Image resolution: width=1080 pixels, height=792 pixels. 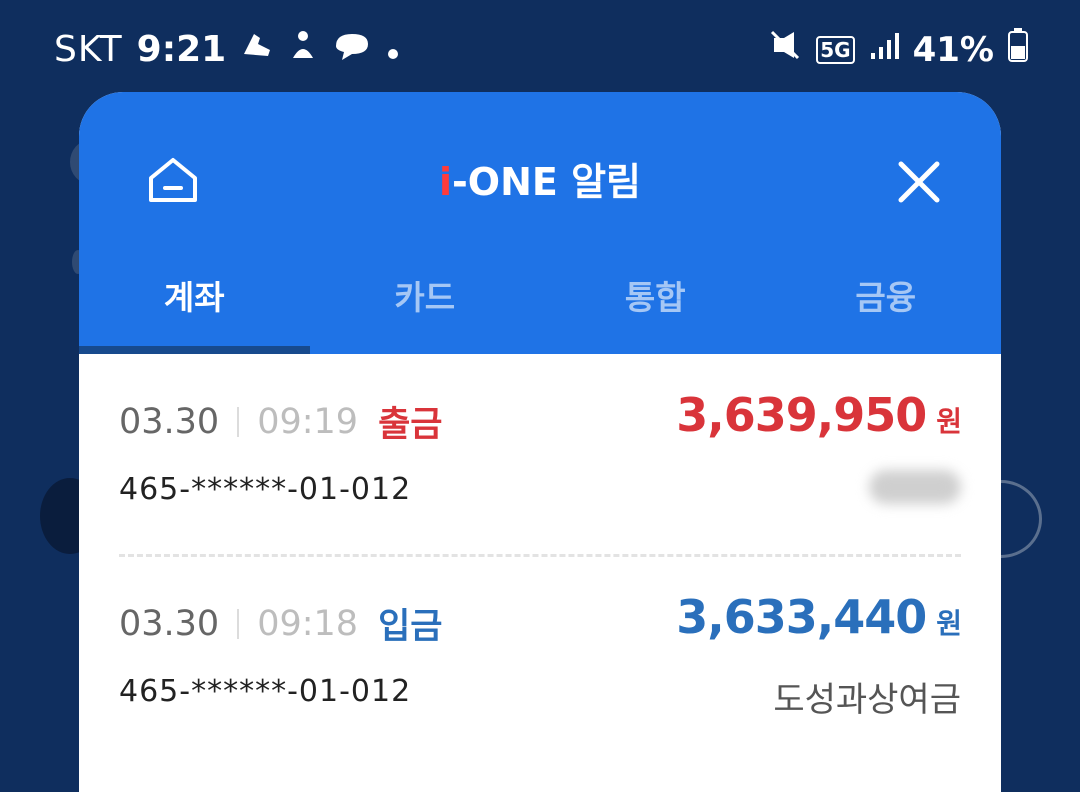 What do you see at coordinates (257, 49) in the screenshot?
I see `shoe-icon` at bounding box center [257, 49].